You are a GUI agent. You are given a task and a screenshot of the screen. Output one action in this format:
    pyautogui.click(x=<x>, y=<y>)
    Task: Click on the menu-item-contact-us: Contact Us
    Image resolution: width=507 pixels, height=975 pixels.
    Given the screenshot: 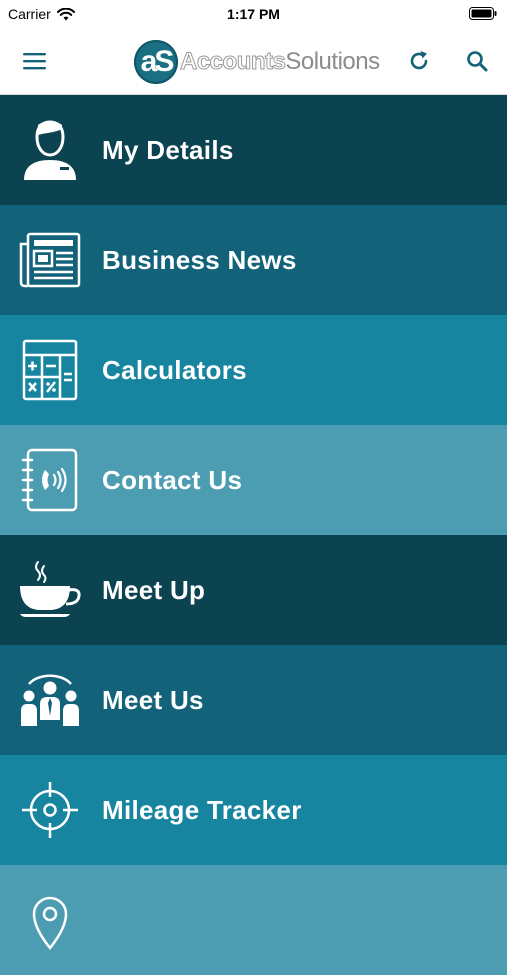 What is the action you would take?
    pyautogui.click(x=253, y=480)
    